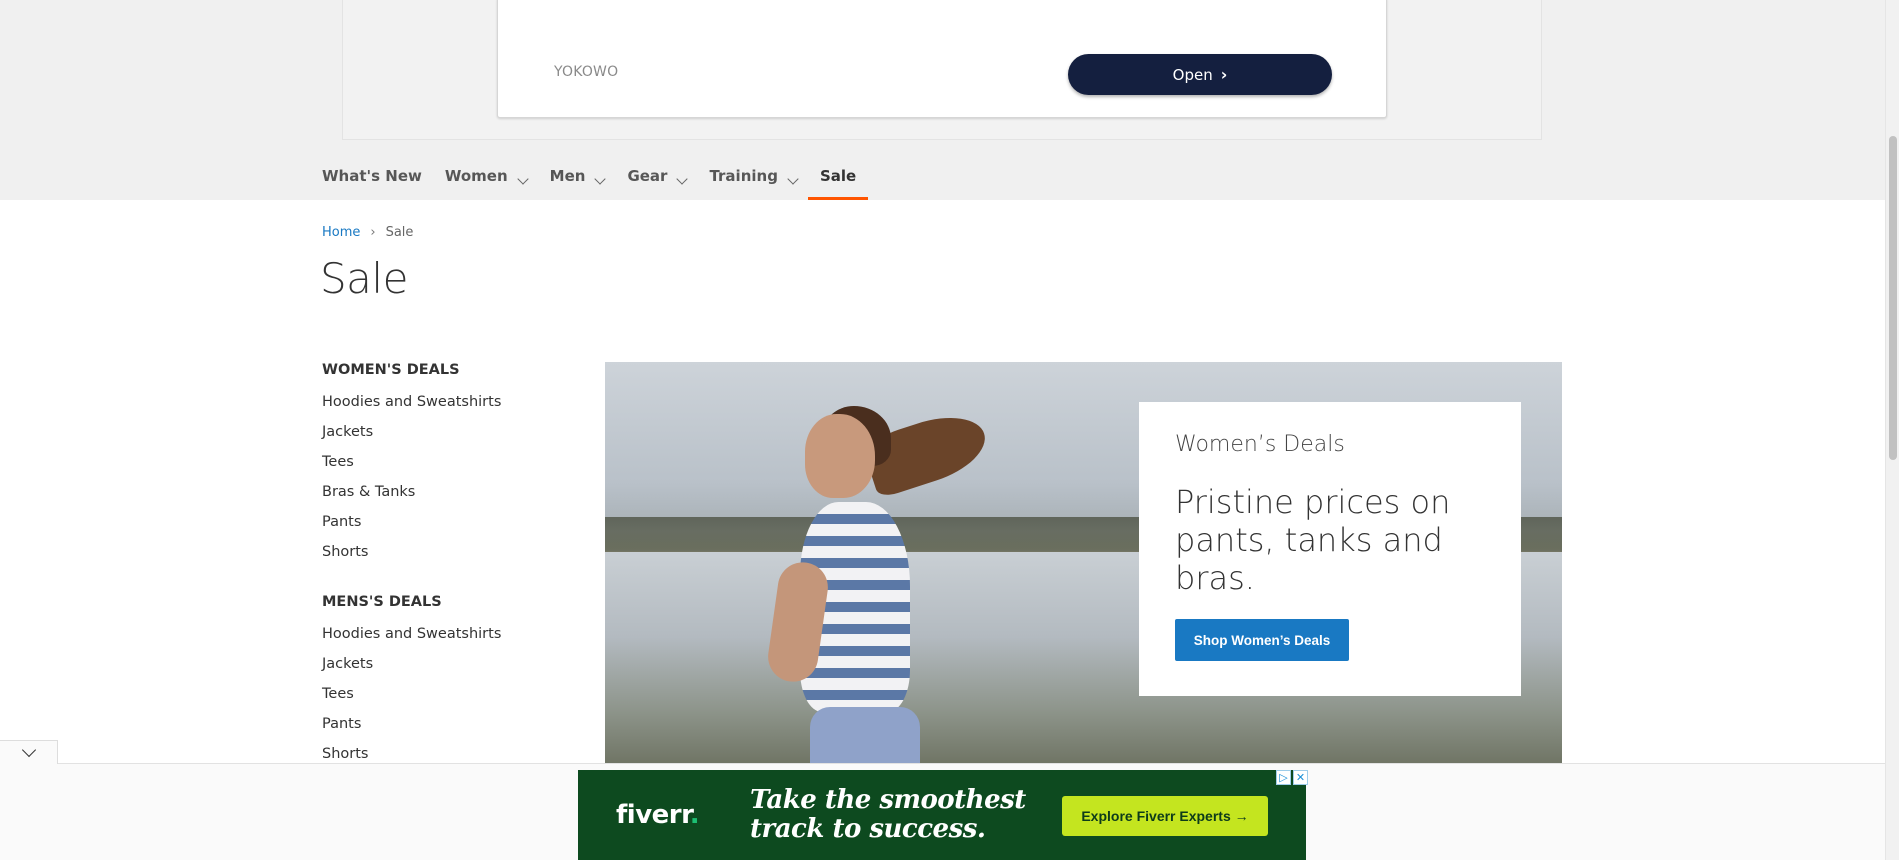 The height and width of the screenshot is (860, 1899). What do you see at coordinates (1262, 640) in the screenshot?
I see `shop-womens-deals-button: Shop Women’s Deals` at bounding box center [1262, 640].